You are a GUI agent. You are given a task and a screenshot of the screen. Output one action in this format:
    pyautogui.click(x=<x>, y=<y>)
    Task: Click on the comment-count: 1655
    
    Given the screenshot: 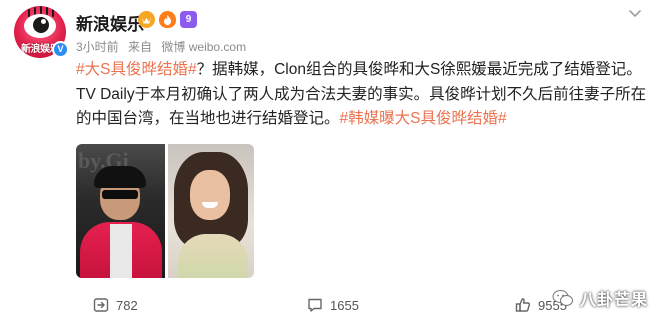 What is the action you would take?
    pyautogui.click(x=344, y=305)
    